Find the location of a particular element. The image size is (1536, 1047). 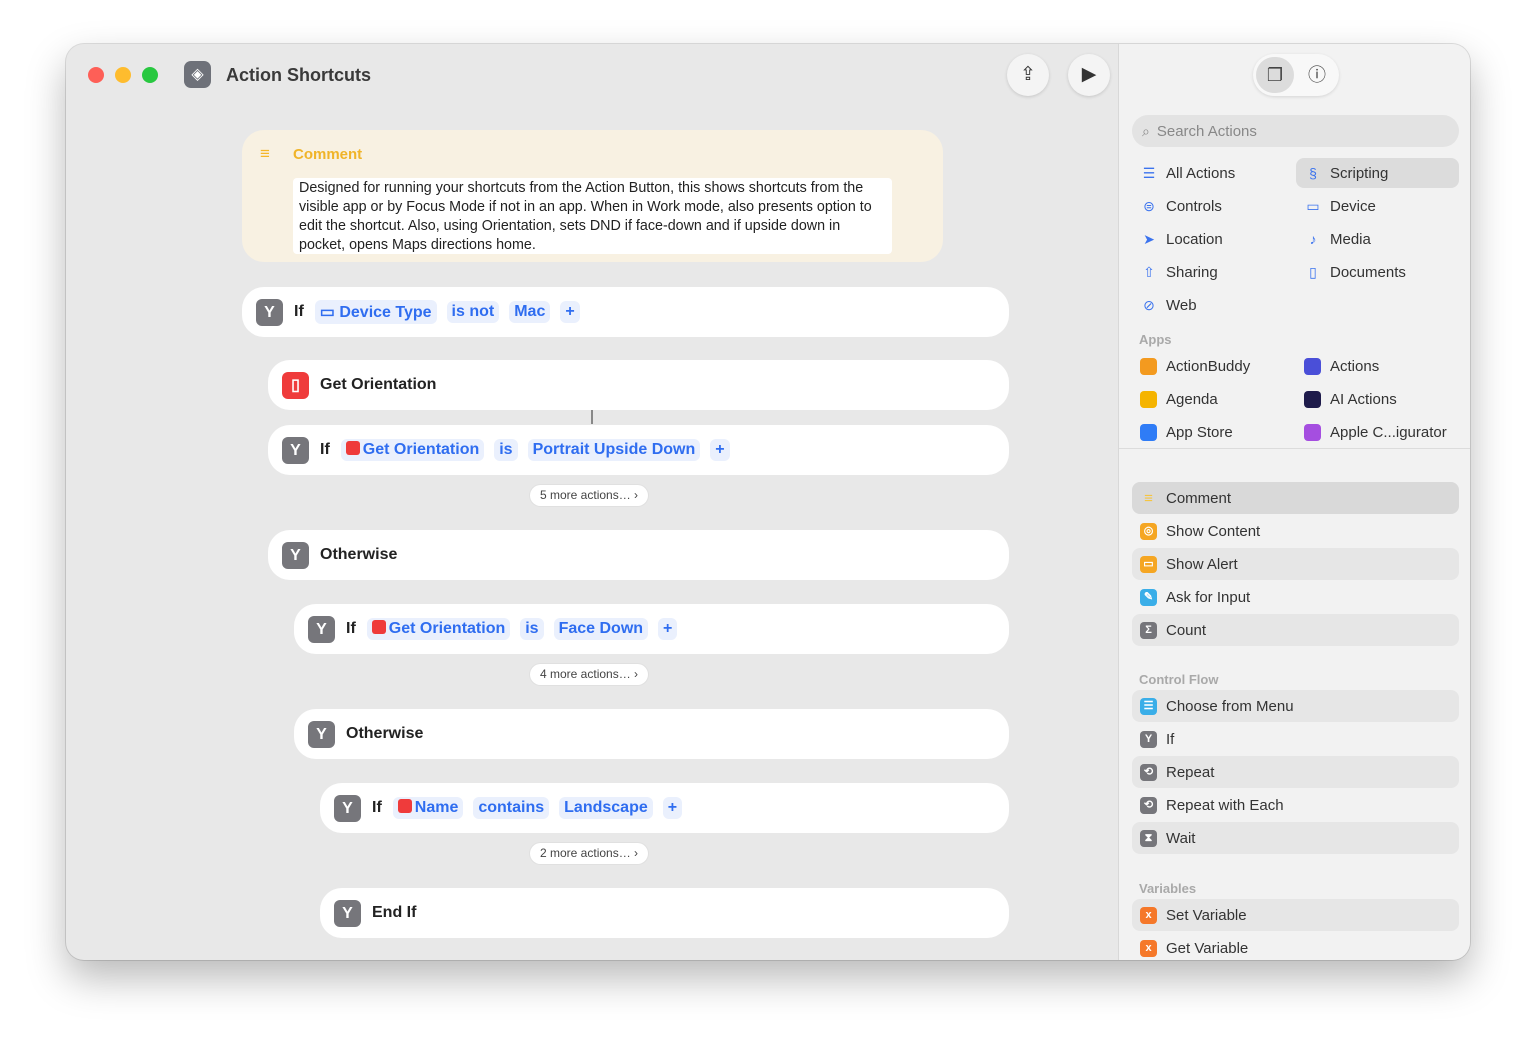

action-show-content: ◎ Show Content is located at coordinates (1295, 531).